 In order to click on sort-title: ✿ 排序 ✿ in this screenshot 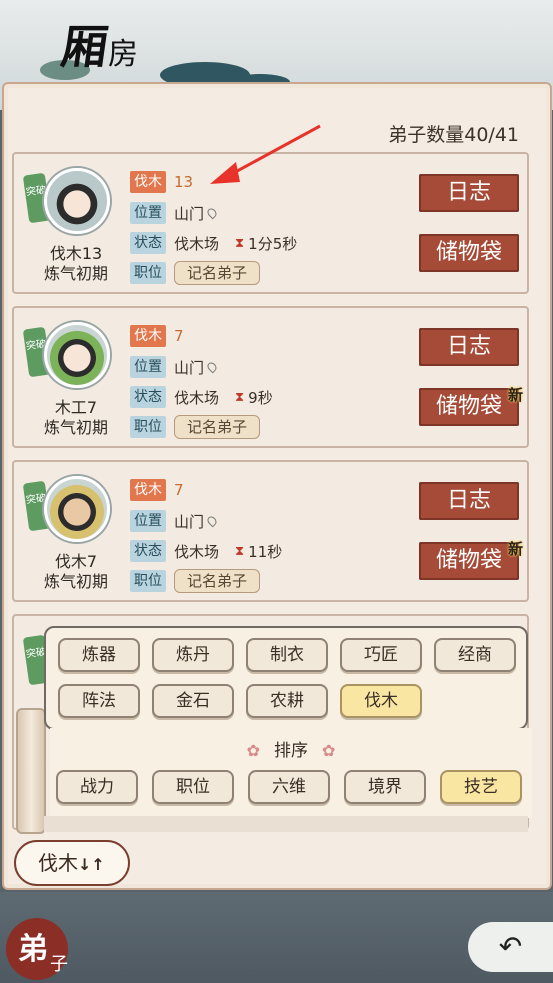, I will do `click(291, 748)`.